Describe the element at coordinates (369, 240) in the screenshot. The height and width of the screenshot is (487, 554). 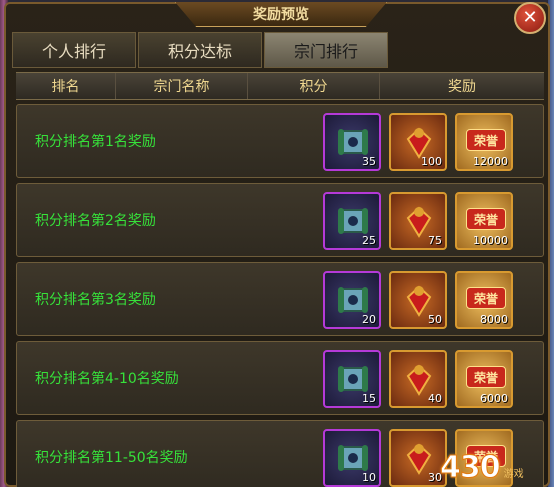
I see `item-quantity: 25` at that location.